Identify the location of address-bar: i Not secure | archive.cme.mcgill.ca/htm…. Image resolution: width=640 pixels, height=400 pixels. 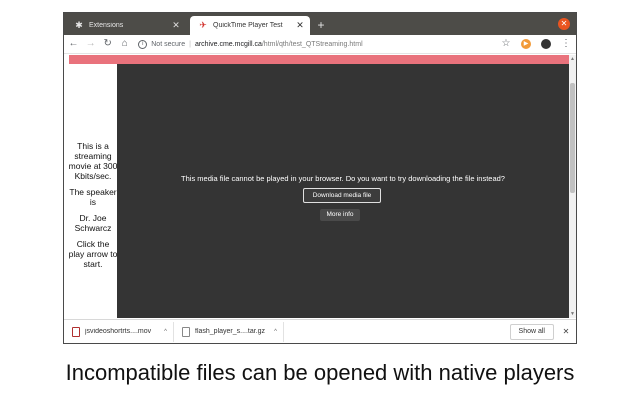
(317, 44).